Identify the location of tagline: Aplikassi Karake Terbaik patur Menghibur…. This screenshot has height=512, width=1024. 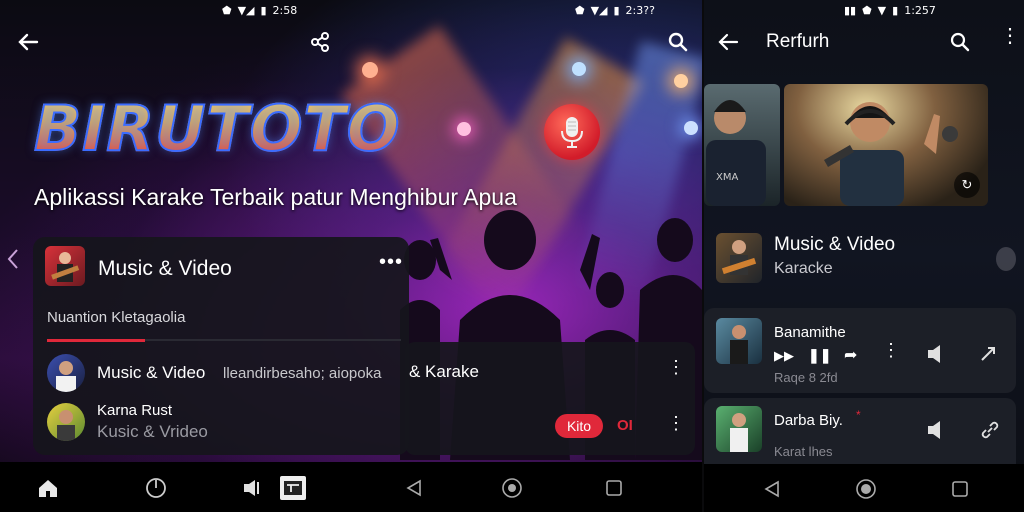
(275, 197).